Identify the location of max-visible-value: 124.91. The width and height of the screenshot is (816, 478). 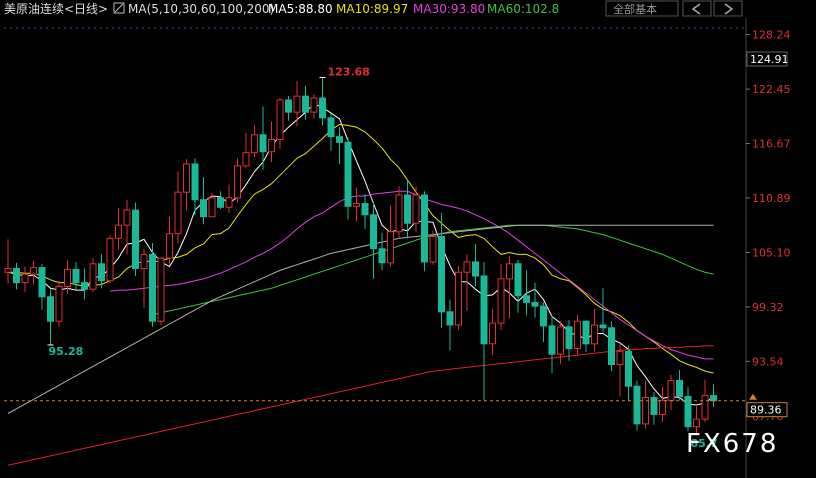
(769, 59).